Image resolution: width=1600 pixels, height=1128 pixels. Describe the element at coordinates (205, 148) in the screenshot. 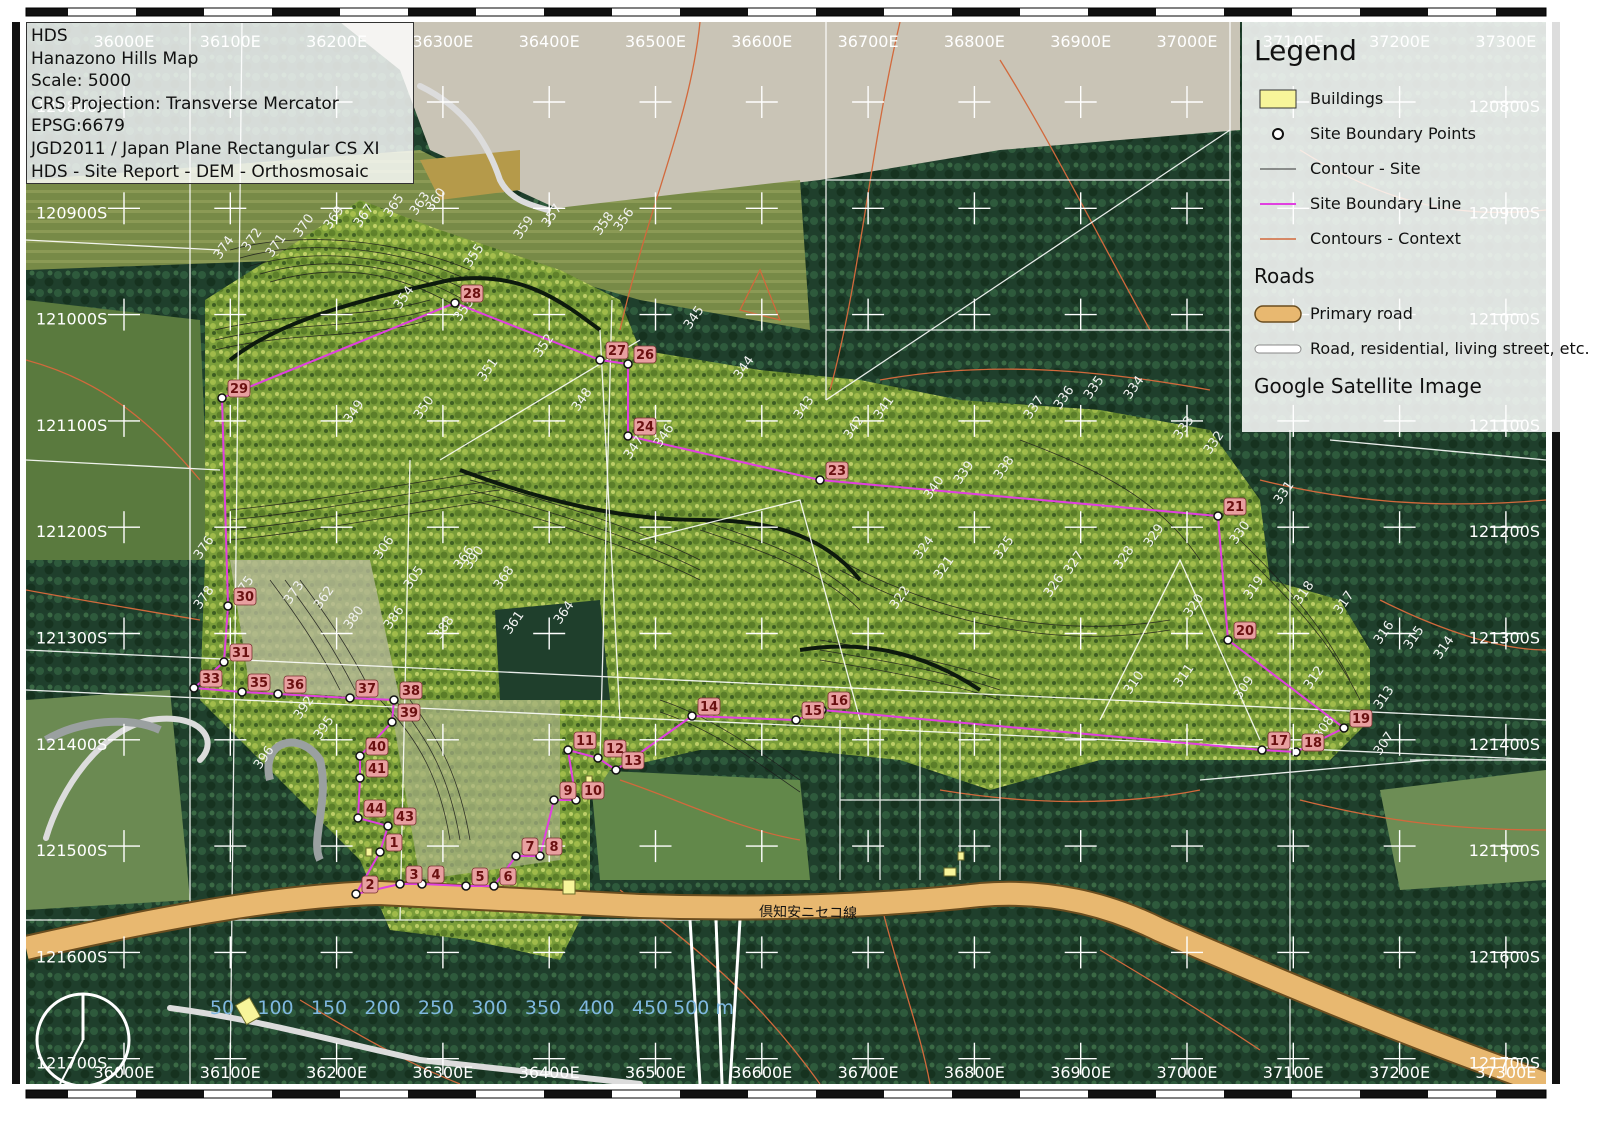

I see `title-line: JGD2011 / Japan Plane Rectangular CS XI` at that location.